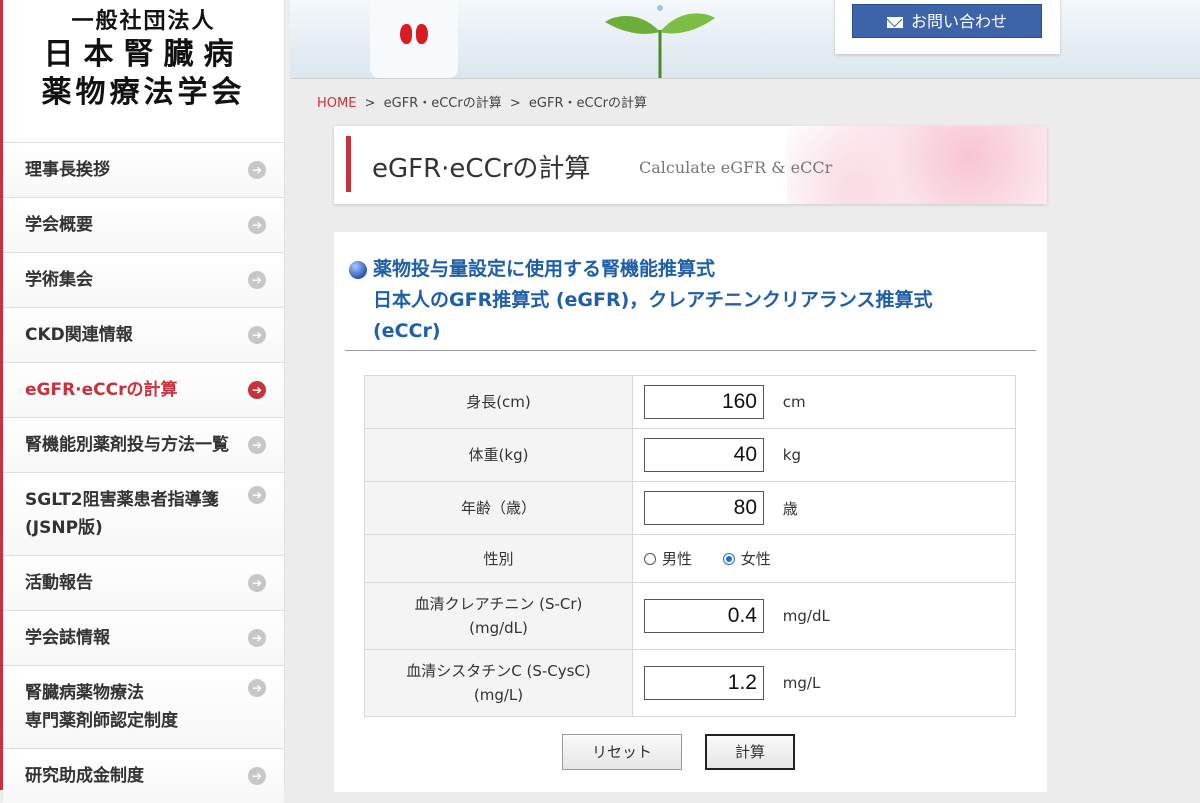 Image resolution: width=1200 pixels, height=803 pixels. What do you see at coordinates (824, 558) in the screenshot?
I see `sex-cell: 男性 女性` at bounding box center [824, 558].